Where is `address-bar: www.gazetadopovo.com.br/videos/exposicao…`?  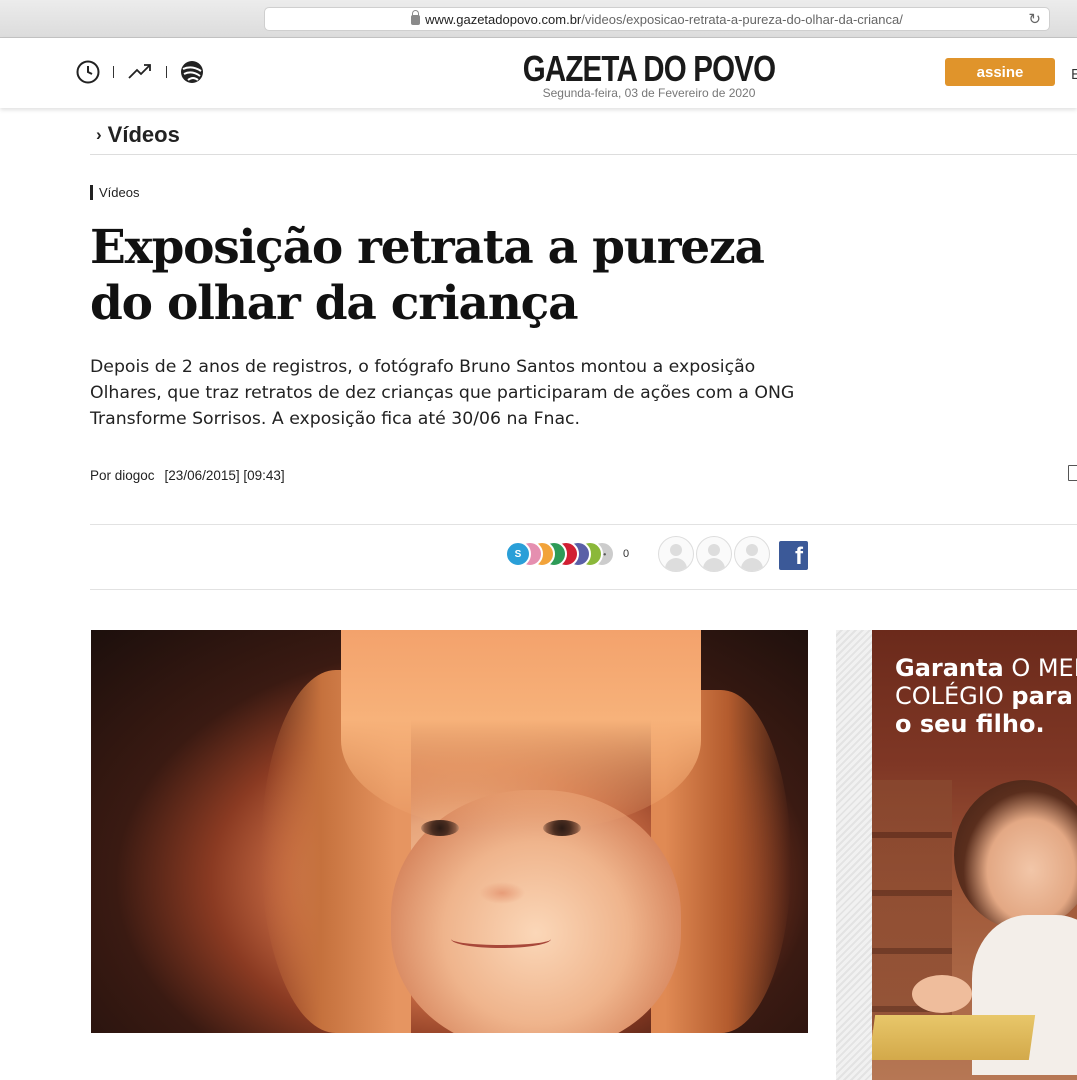
address-bar: www.gazetadopovo.com.br/videos/exposicao… is located at coordinates (657, 19).